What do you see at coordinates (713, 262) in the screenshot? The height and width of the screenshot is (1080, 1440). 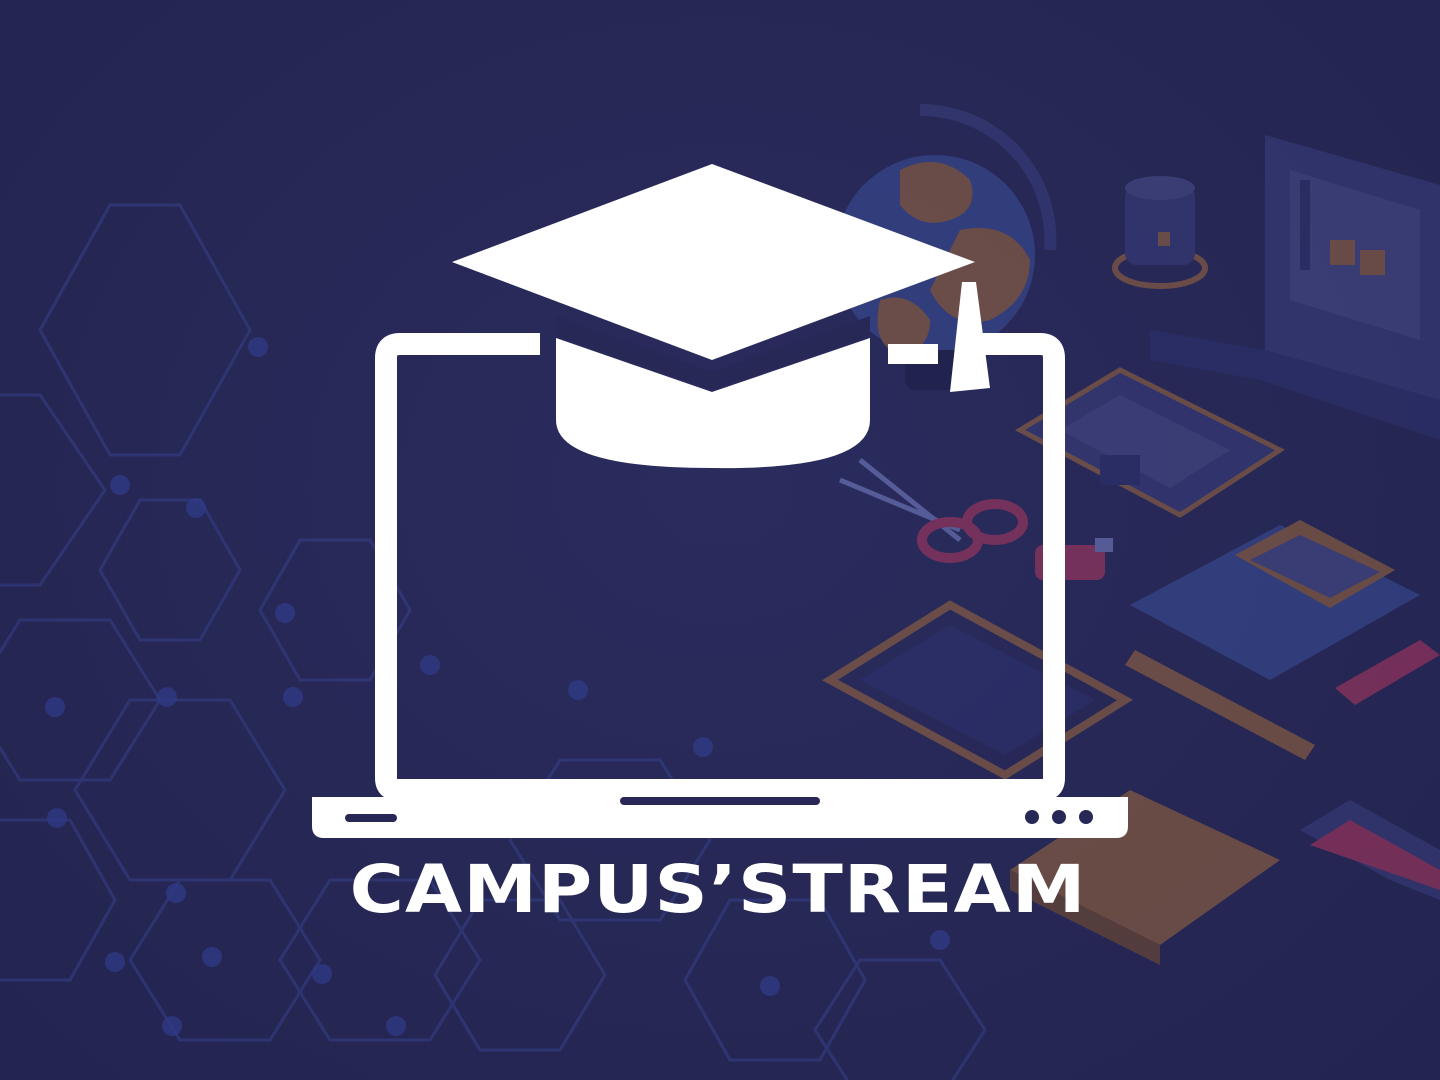 I see `cap-board` at bounding box center [713, 262].